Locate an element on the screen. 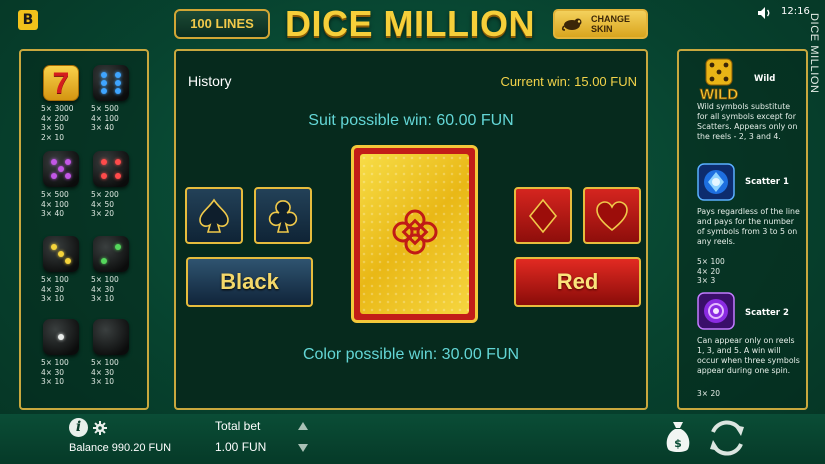  red-button: Red is located at coordinates (577, 282).